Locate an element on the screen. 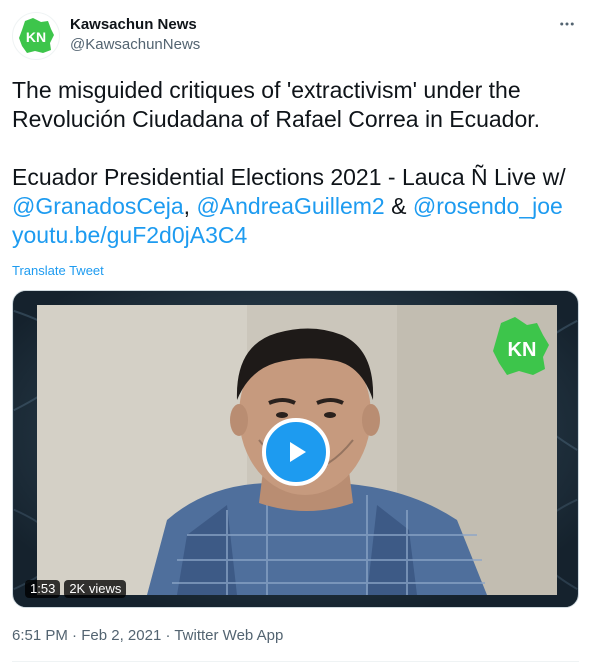 This screenshot has width=591, height=665. tweet-date: Feb 2, 2021 is located at coordinates (121, 635).